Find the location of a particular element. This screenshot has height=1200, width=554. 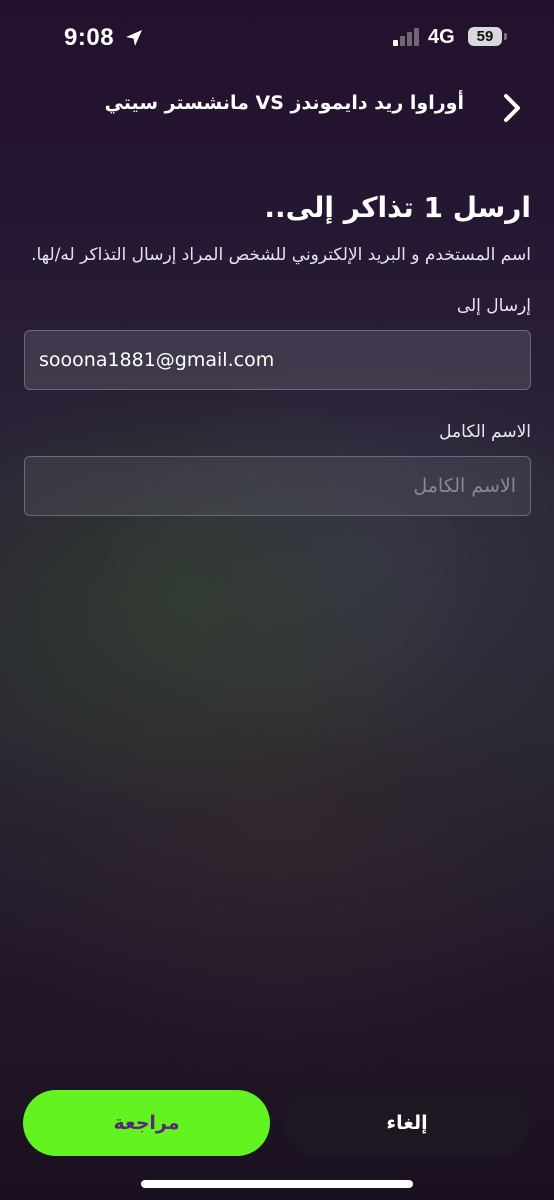

back-button is located at coordinates (512, 108).